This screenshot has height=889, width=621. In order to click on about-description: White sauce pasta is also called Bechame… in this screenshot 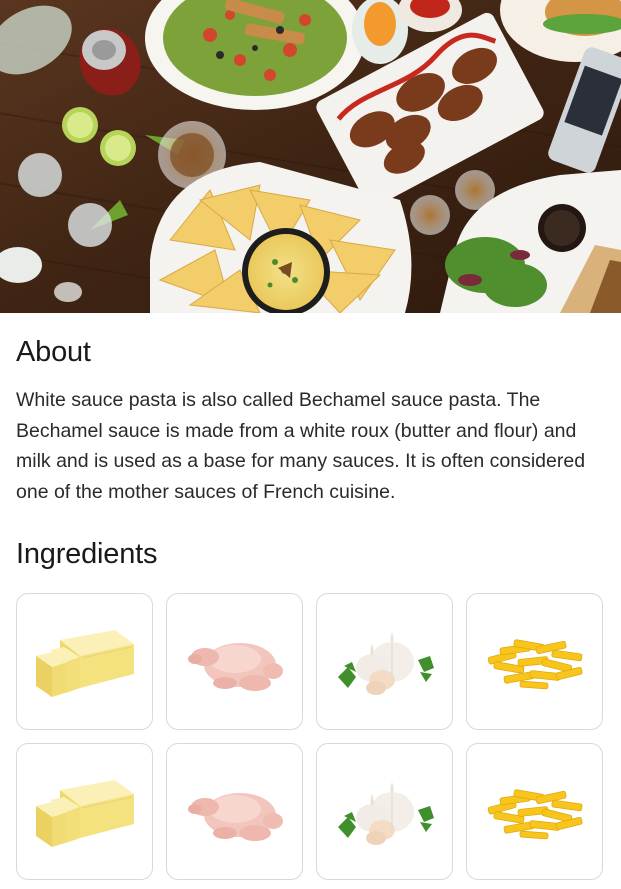, I will do `click(301, 446)`.